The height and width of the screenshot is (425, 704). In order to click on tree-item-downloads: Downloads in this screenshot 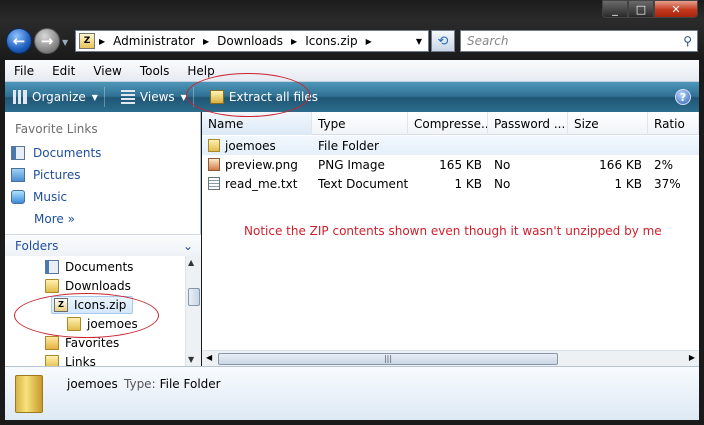, I will do `click(88, 286)`.